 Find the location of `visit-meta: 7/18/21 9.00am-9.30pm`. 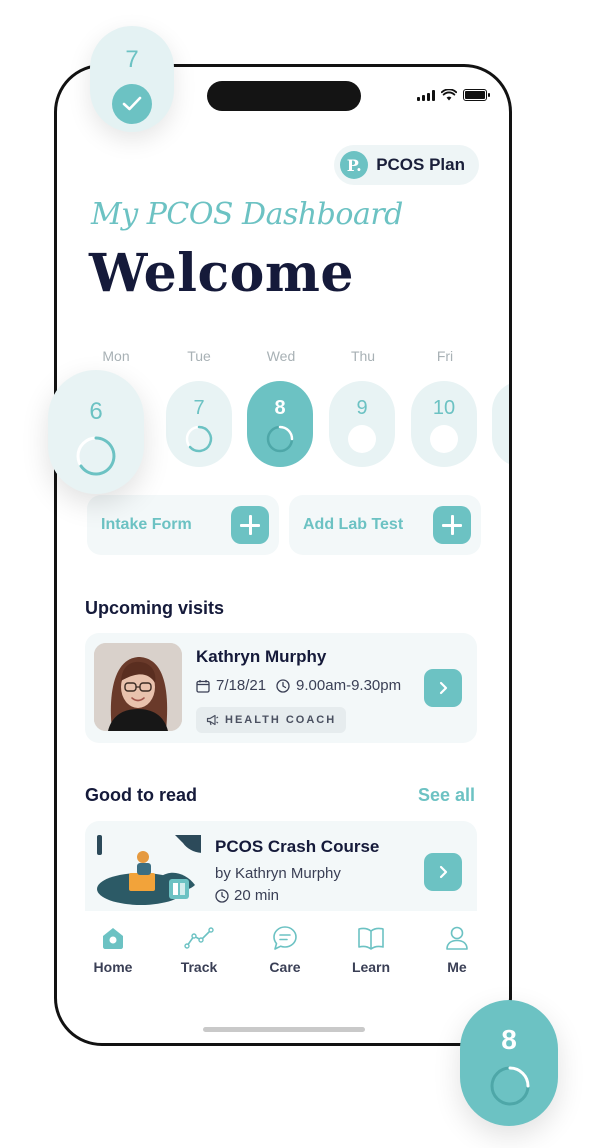

visit-meta: 7/18/21 9.00am-9.30pm is located at coordinates (298, 685).